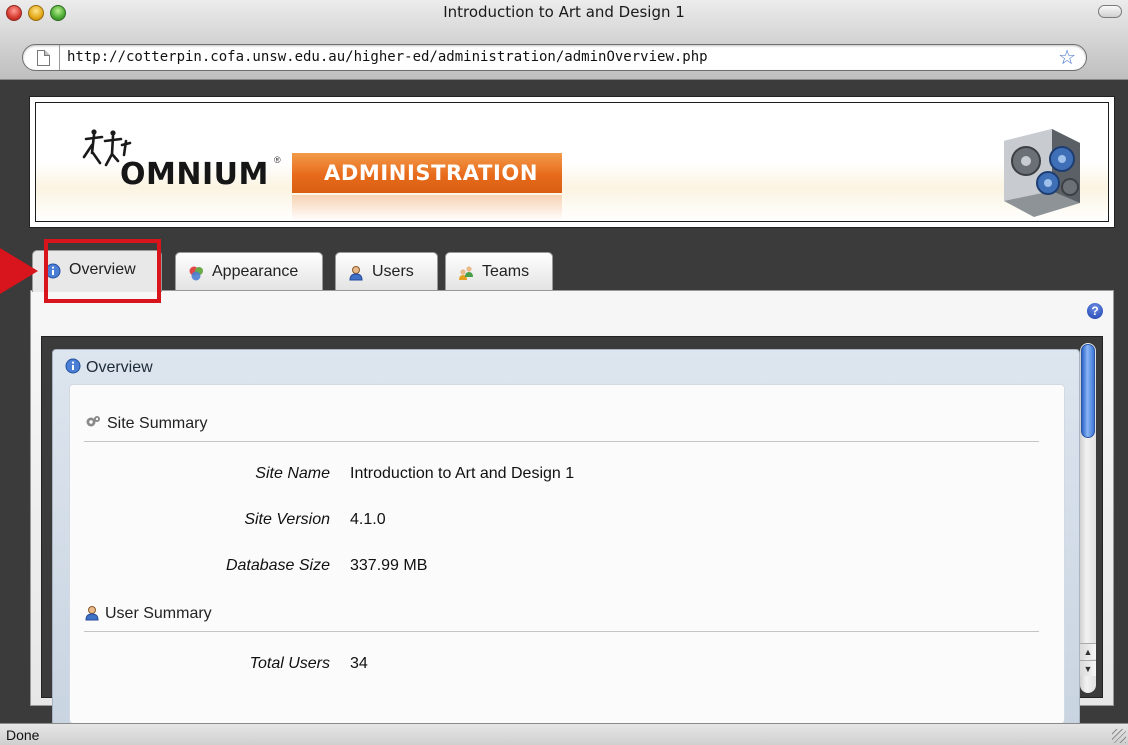 The image size is (1128, 745). Describe the element at coordinates (572, 271) in the screenshot. I see `admin-tab-bar: Overview Appearance Users Teams` at that location.